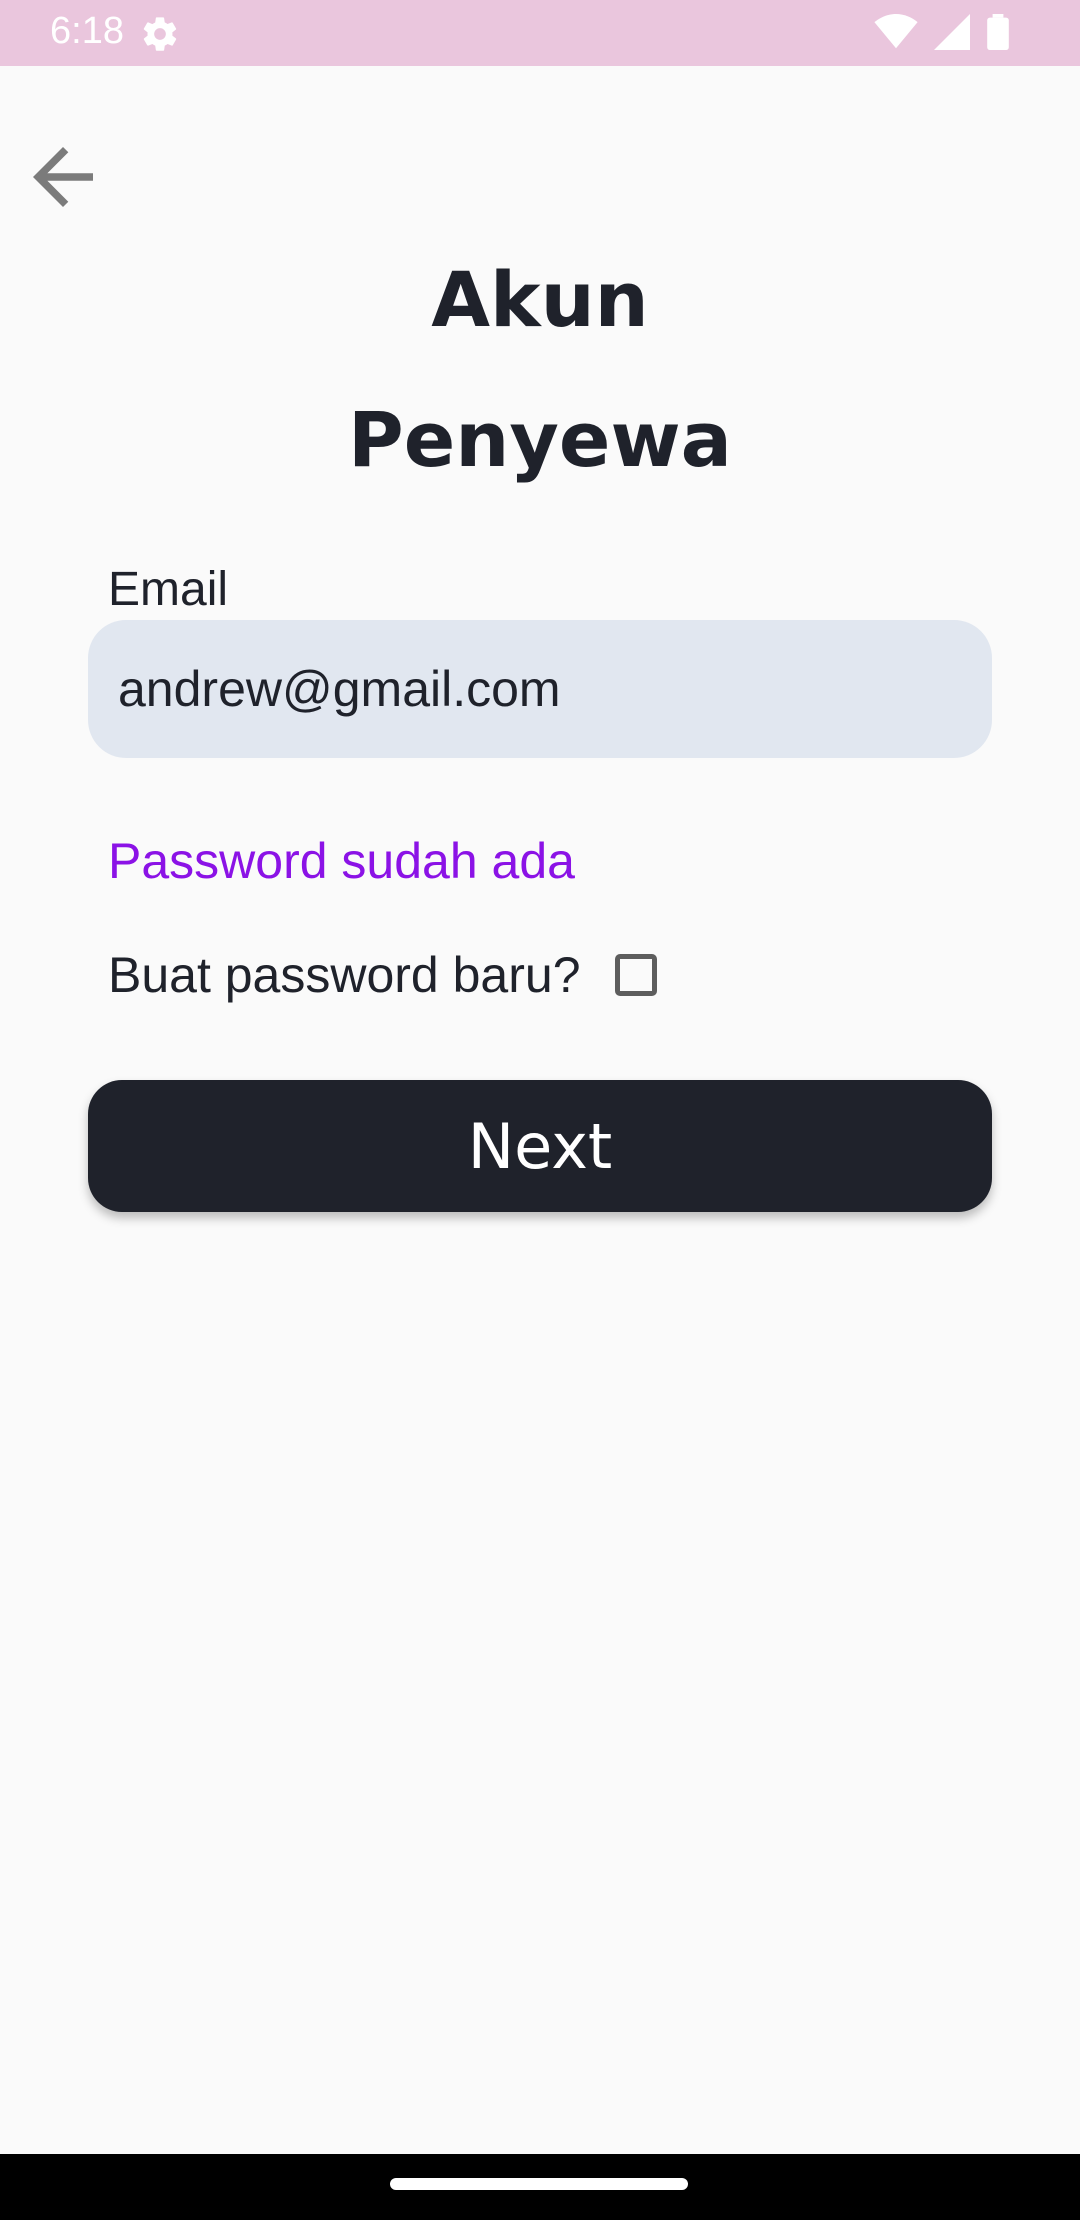 This screenshot has width=1080, height=2220. Describe the element at coordinates (341, 861) in the screenshot. I see `password-exists-text: Password sudah ada` at that location.